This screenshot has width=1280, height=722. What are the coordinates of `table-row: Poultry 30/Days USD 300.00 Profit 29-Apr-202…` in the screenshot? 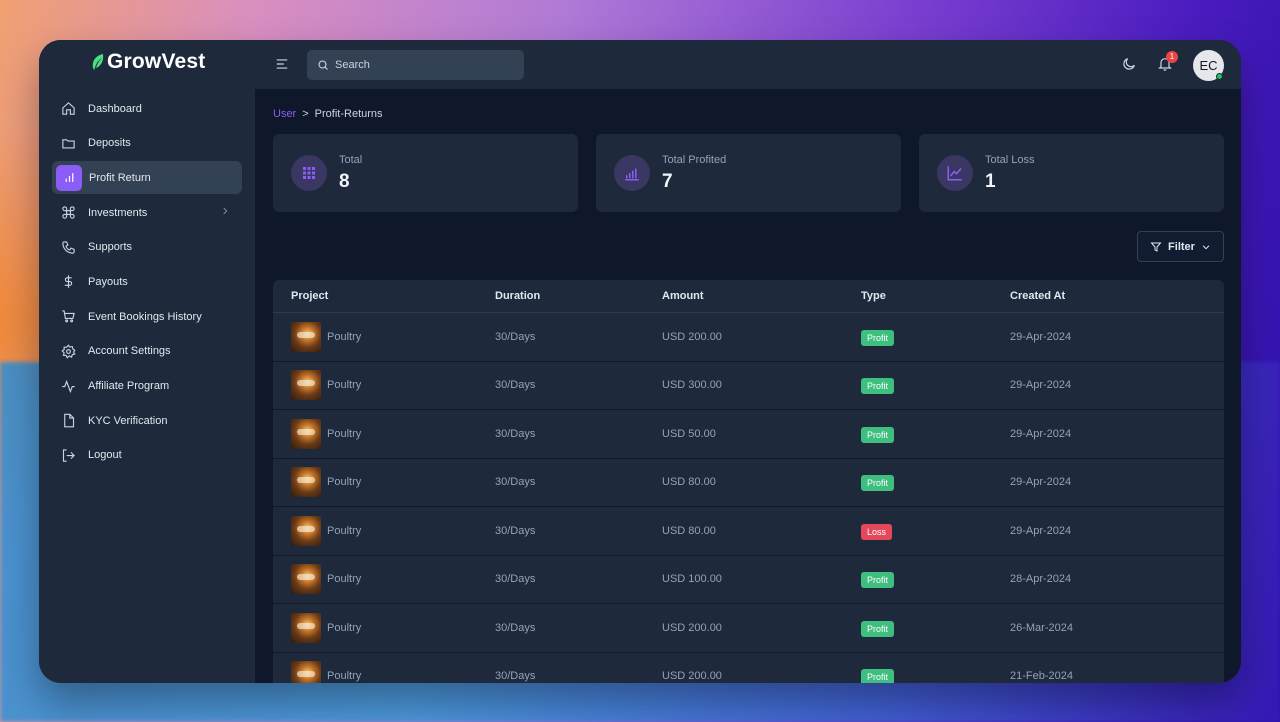 It's located at (748, 386).